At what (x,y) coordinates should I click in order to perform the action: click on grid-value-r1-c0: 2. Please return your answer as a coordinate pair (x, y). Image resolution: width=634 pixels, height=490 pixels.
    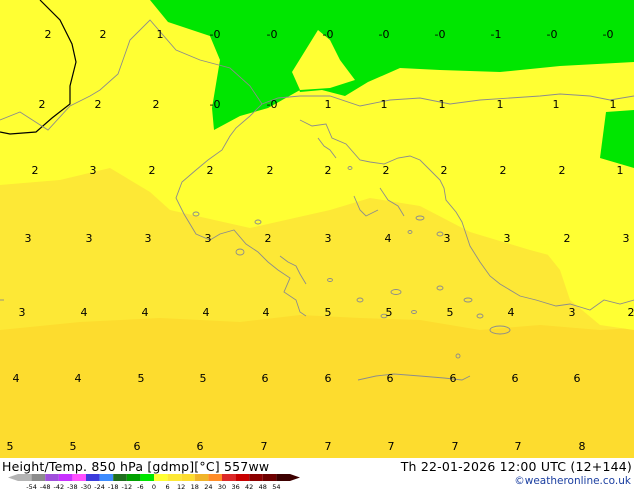
    Looking at the image, I should click on (42, 104).